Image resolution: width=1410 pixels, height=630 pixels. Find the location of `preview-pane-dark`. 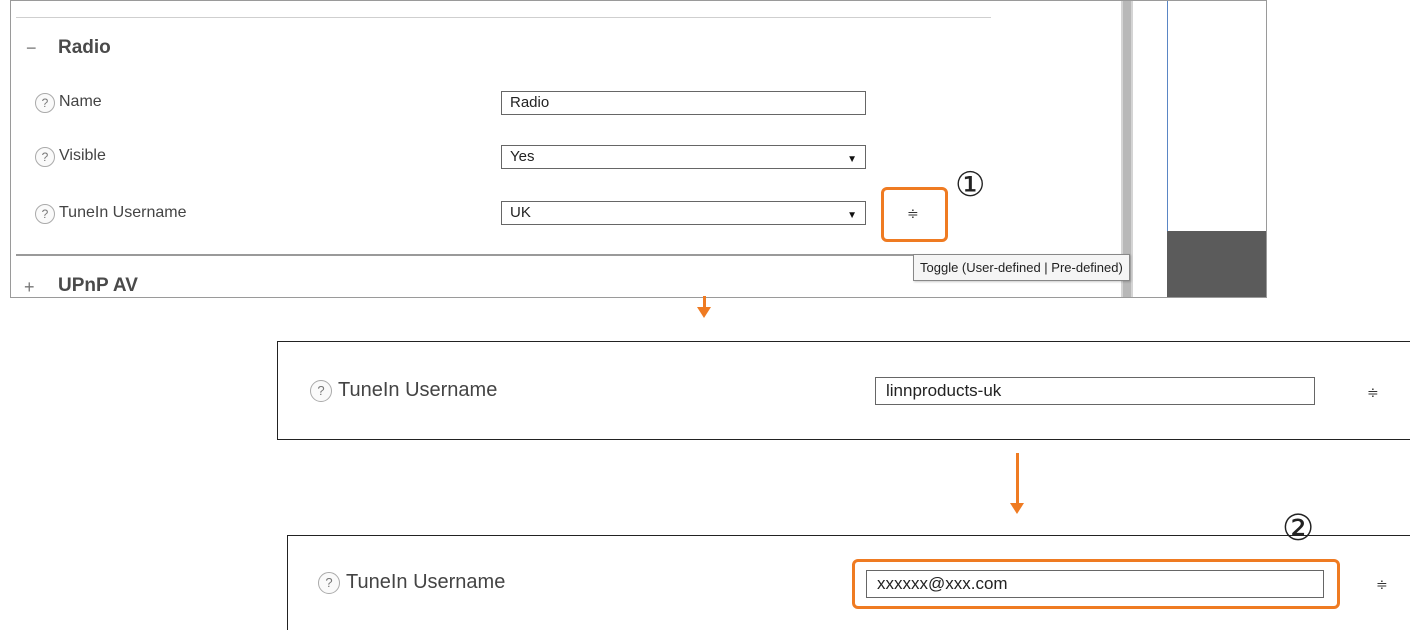

preview-pane-dark is located at coordinates (1216, 264).